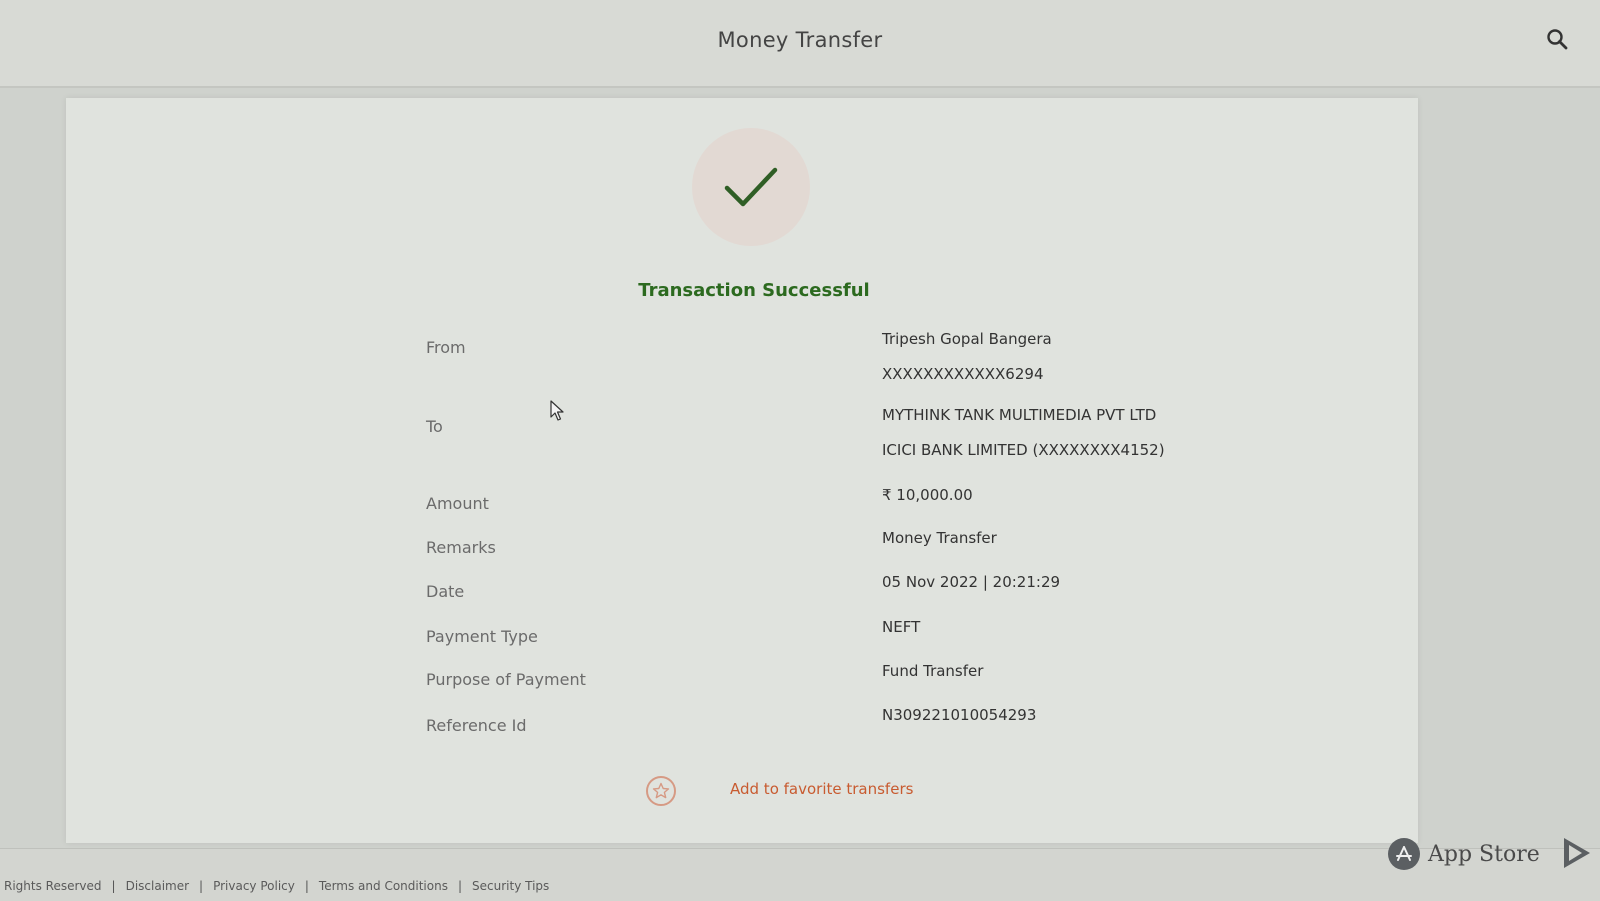 This screenshot has height=901, width=1600. What do you see at coordinates (927, 495) in the screenshot?
I see `amount-value: ₹ 10,000.00` at bounding box center [927, 495].